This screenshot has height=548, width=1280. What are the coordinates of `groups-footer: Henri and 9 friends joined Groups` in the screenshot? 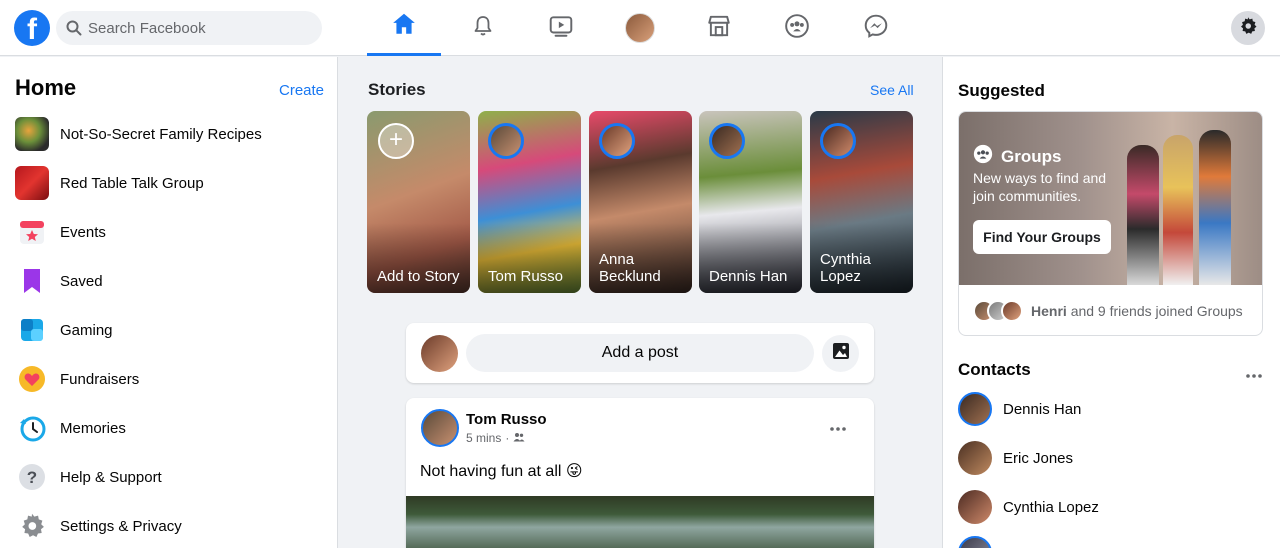 It's located at (1110, 310).